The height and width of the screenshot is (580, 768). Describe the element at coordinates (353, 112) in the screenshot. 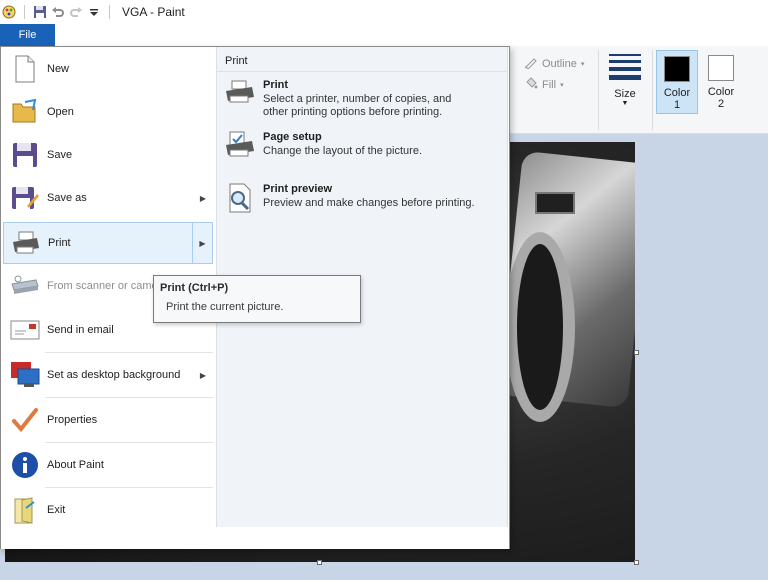

I see `submenu-item-description: other printing options before printing.` at that location.